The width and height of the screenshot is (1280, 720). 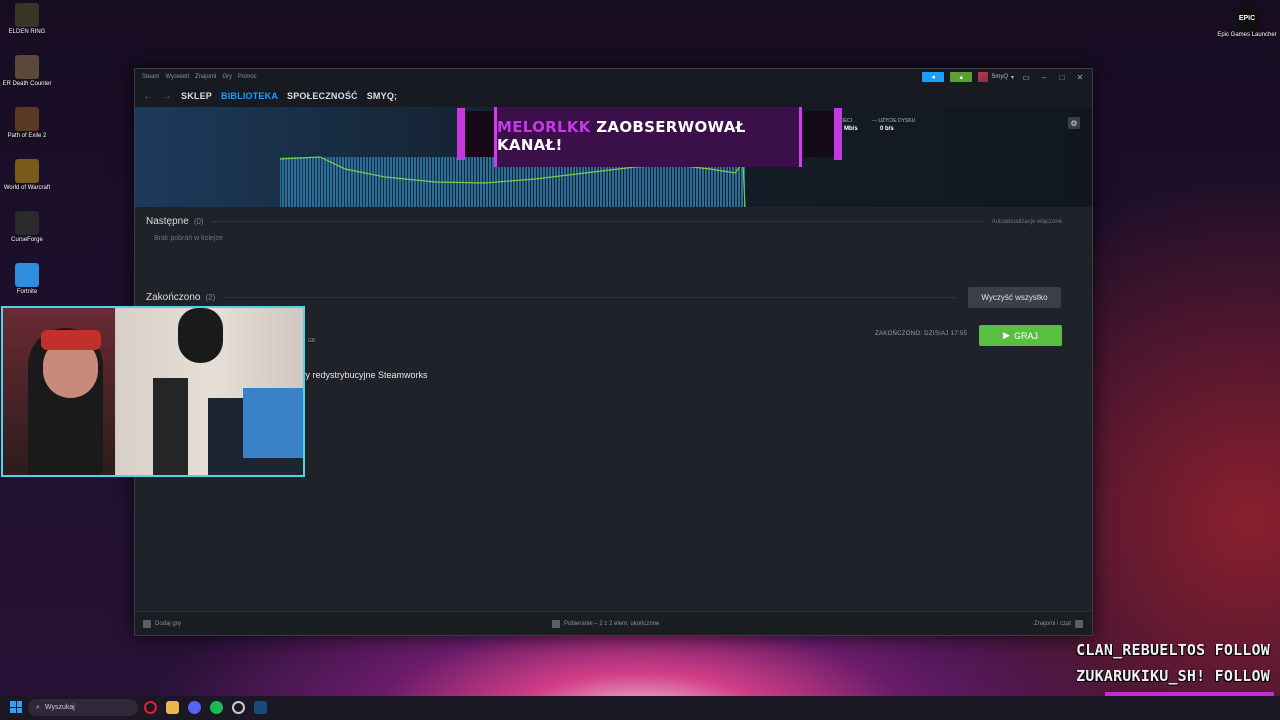 What do you see at coordinates (382, 96) in the screenshot?
I see `nav-profile: SMYQ;` at bounding box center [382, 96].